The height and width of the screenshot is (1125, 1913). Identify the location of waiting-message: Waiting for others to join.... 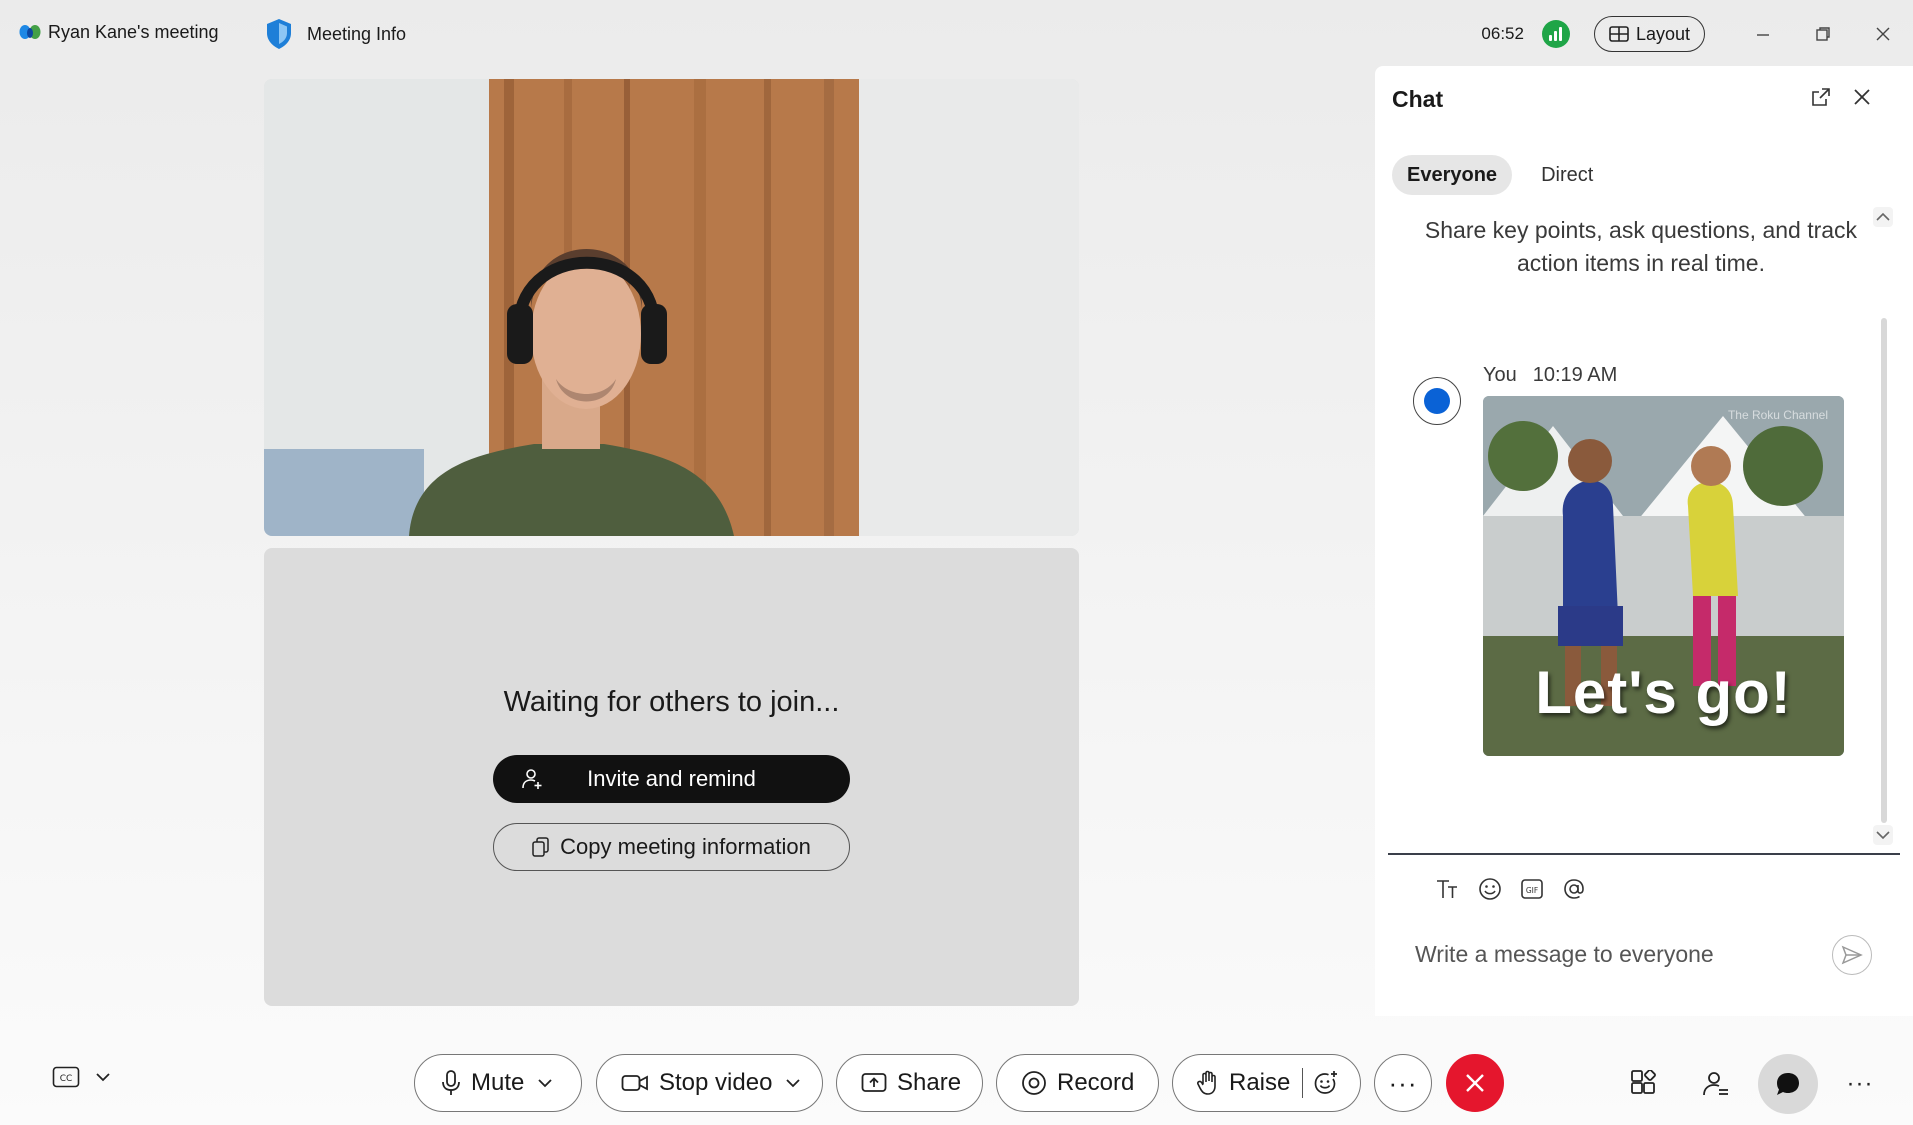
(671, 702).